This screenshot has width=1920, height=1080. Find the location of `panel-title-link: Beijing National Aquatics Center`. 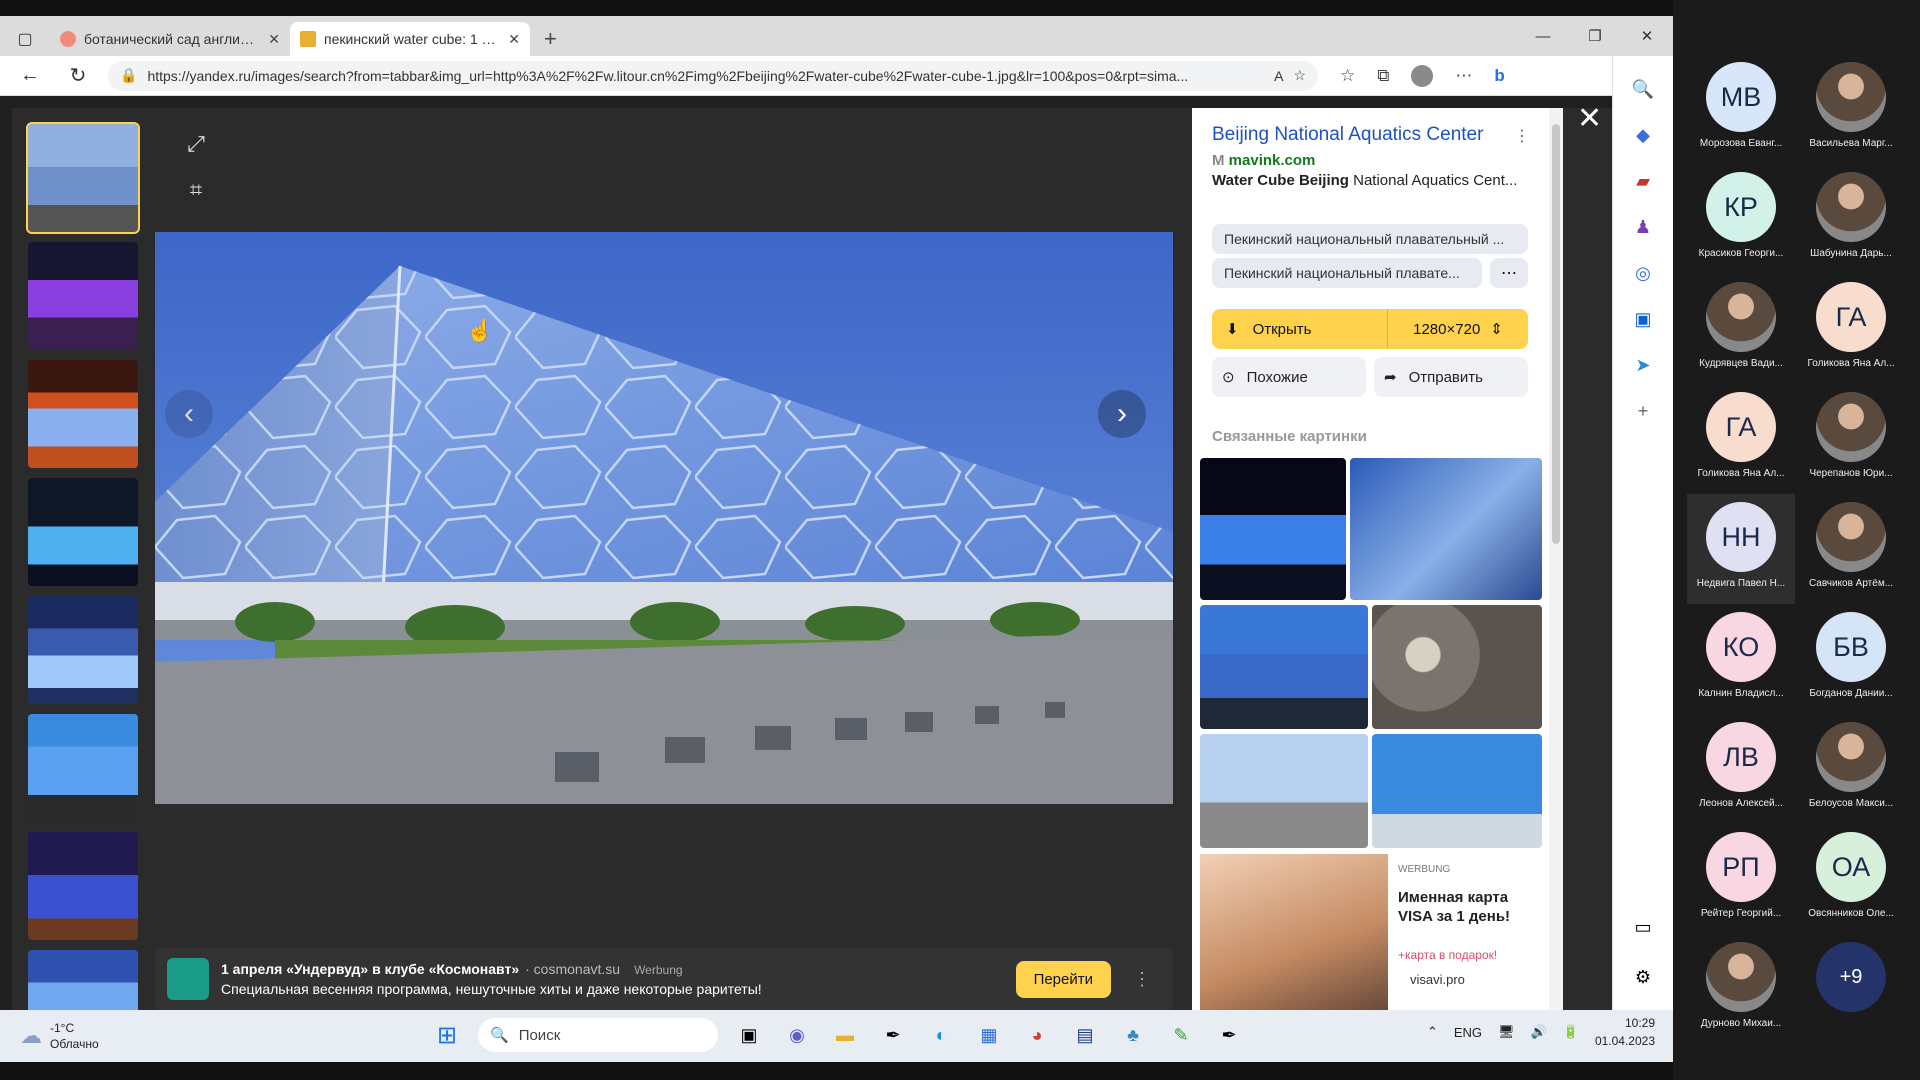

panel-title-link: Beijing National Aquatics Center is located at coordinates (1347, 135).